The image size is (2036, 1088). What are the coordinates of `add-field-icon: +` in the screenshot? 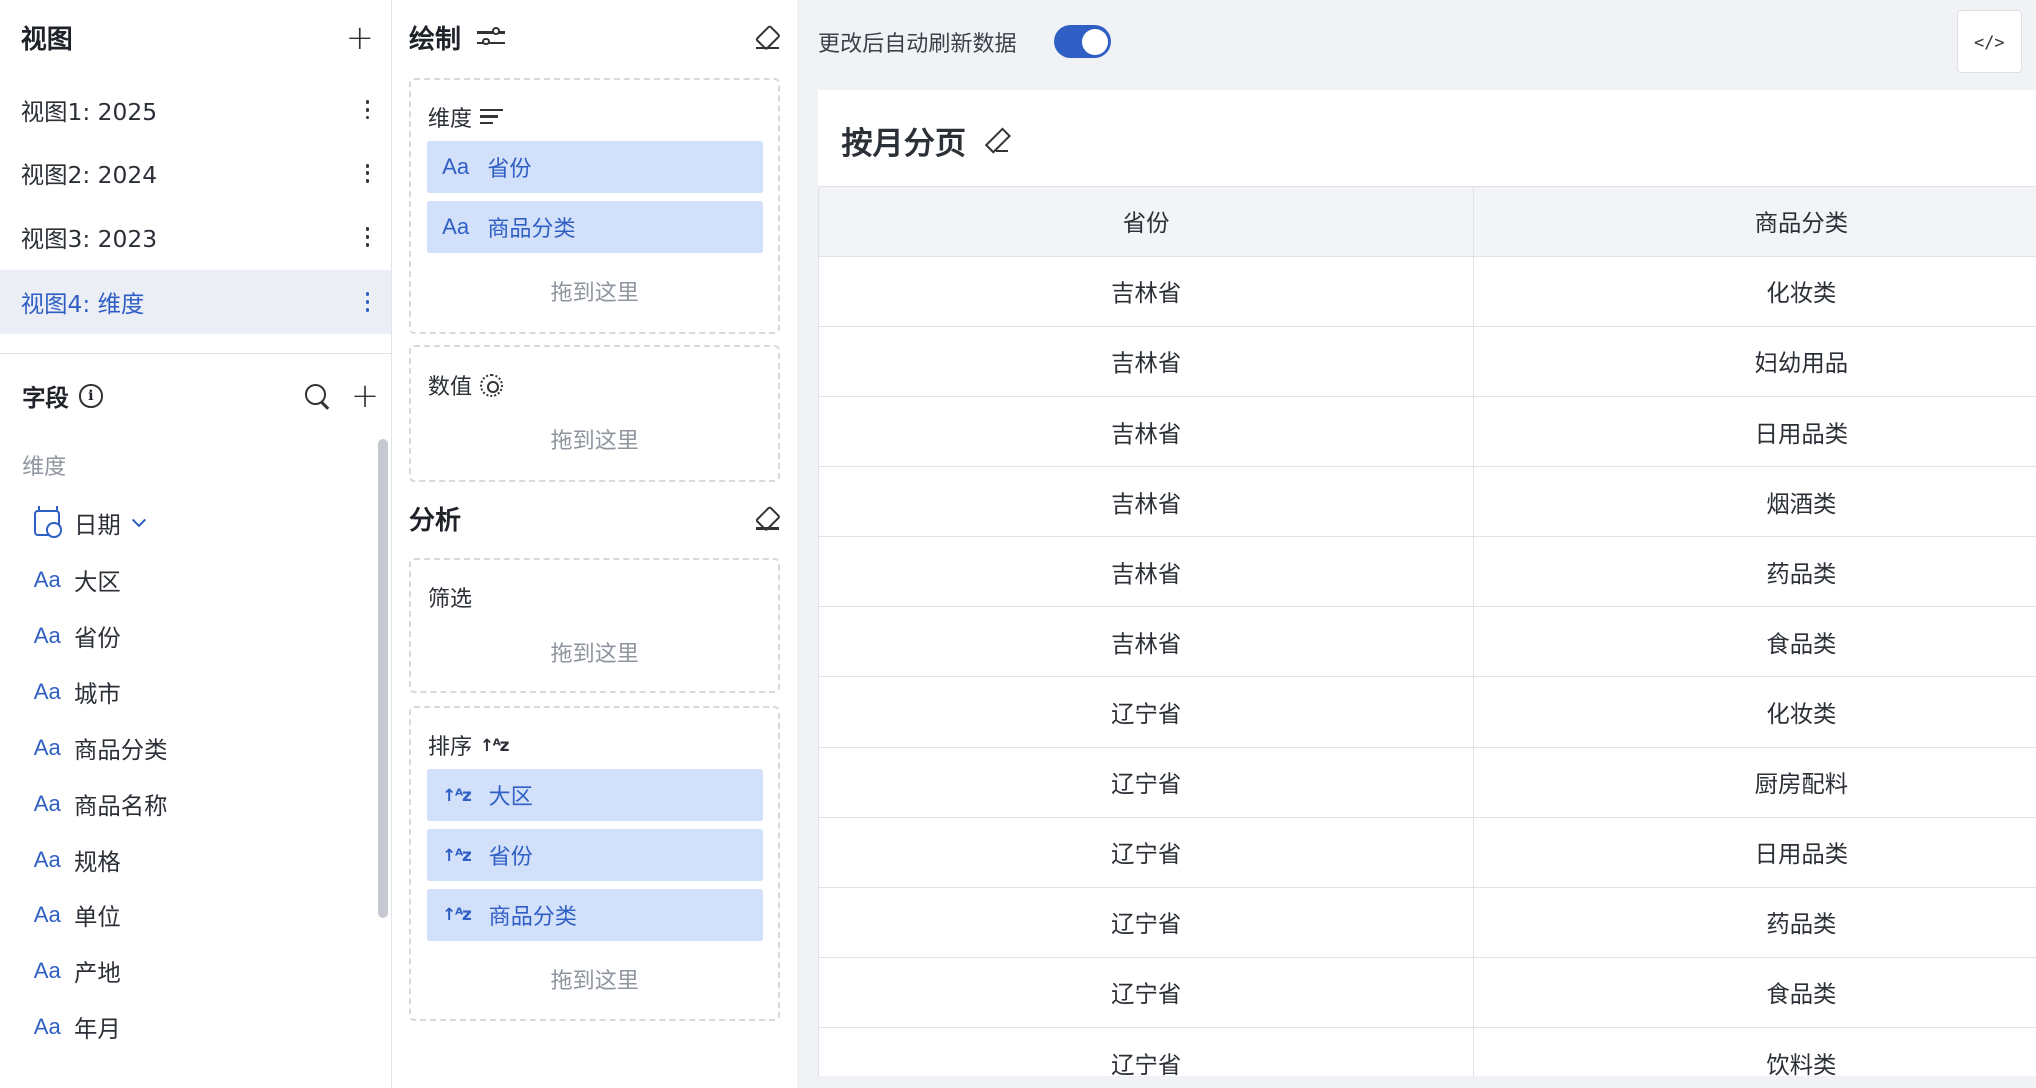 It's located at (365, 396).